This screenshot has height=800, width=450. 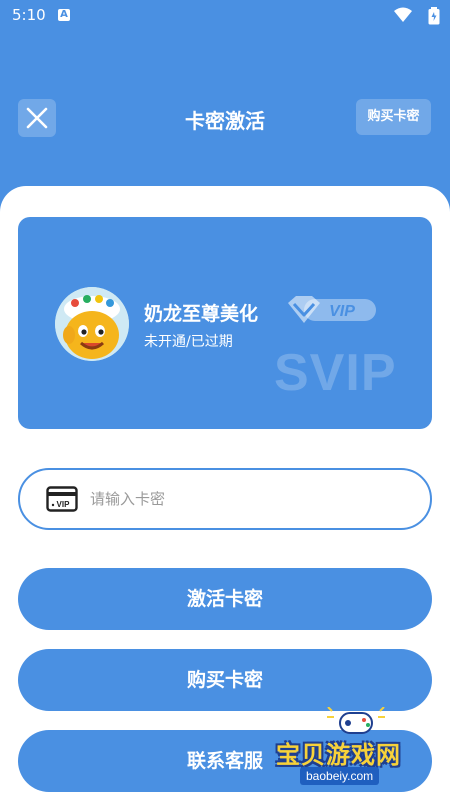 I want to click on notification-icon: A, so click(x=64, y=15).